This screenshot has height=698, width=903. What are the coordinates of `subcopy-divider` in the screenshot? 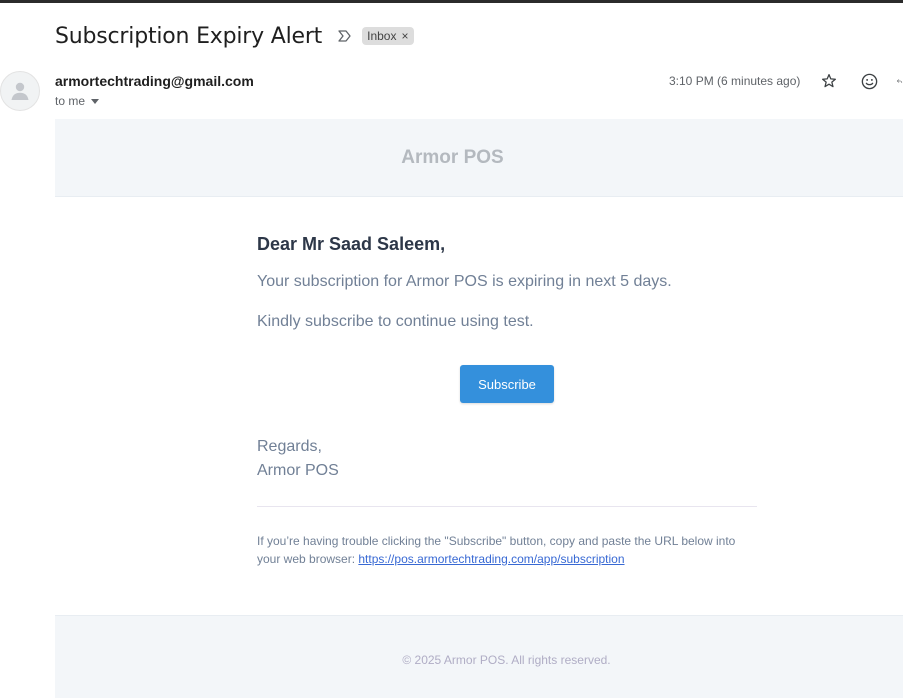 It's located at (507, 506).